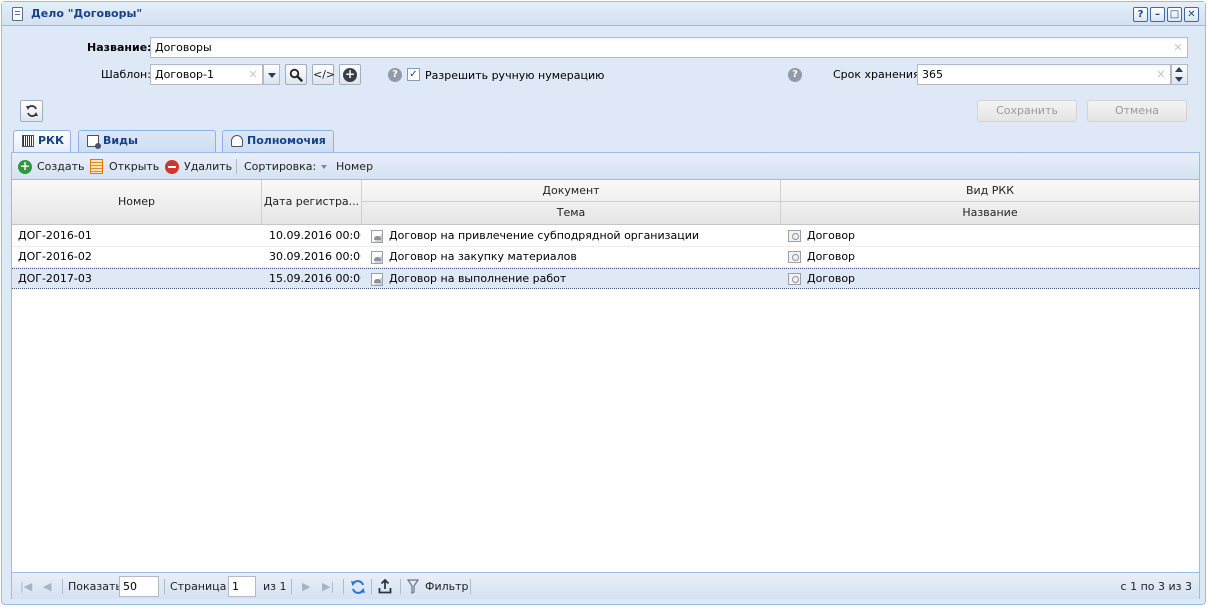 This screenshot has height=607, width=1208. I want to click on spin-down-icon, so click(1179, 79).